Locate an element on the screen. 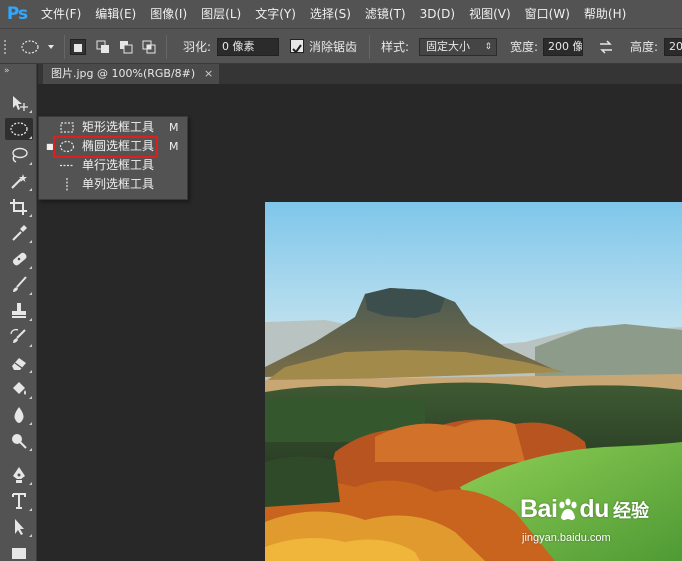 This screenshot has height=561, width=682. eraser-tool is located at coordinates (19, 363).